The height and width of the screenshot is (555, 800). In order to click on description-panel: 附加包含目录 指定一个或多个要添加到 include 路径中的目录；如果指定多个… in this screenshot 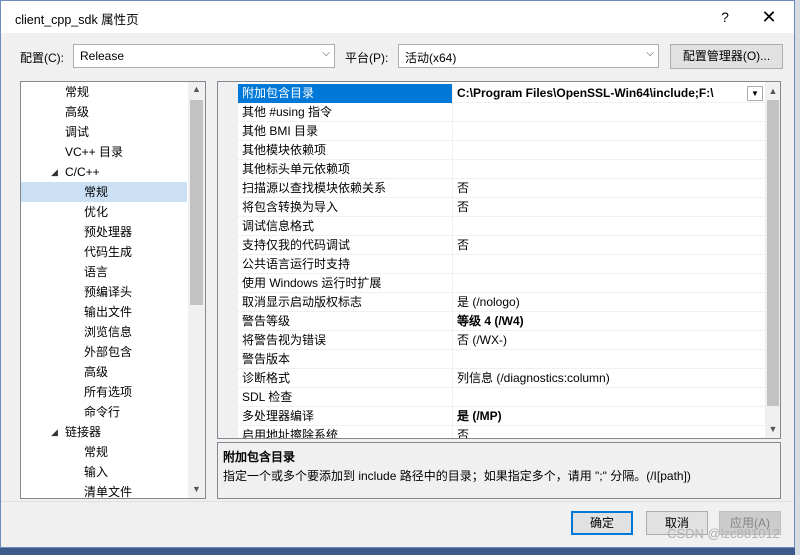, I will do `click(499, 470)`.